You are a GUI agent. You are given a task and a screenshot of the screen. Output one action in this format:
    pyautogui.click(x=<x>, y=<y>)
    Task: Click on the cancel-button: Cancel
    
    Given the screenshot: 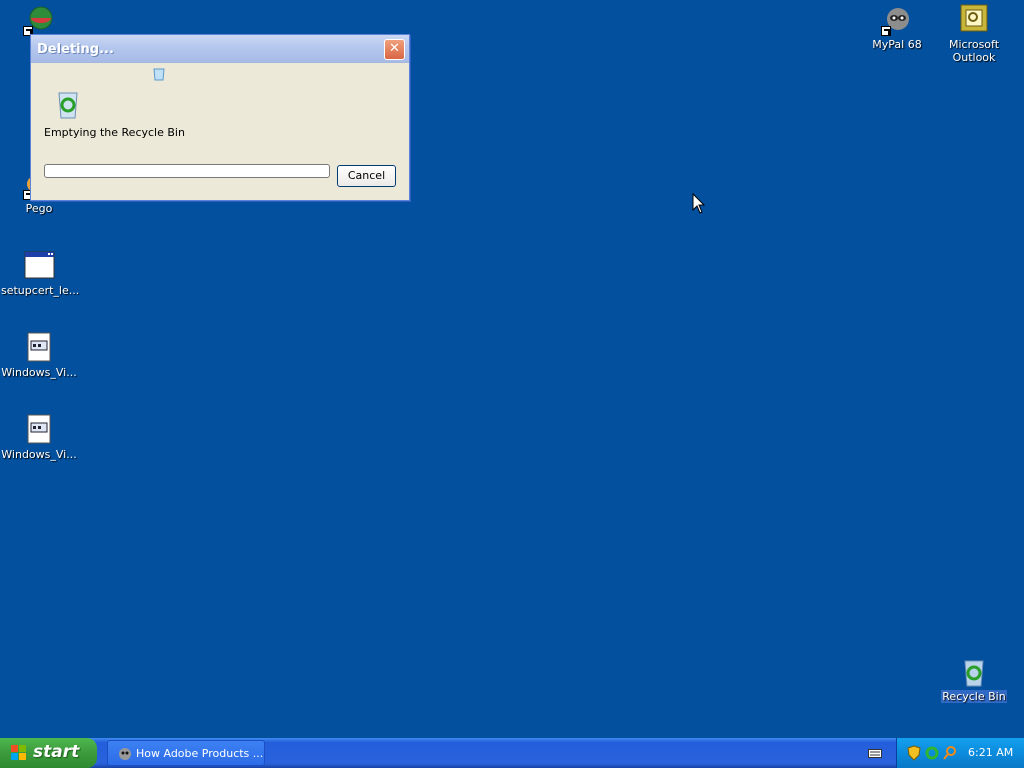 What is the action you would take?
    pyautogui.click(x=366, y=176)
    